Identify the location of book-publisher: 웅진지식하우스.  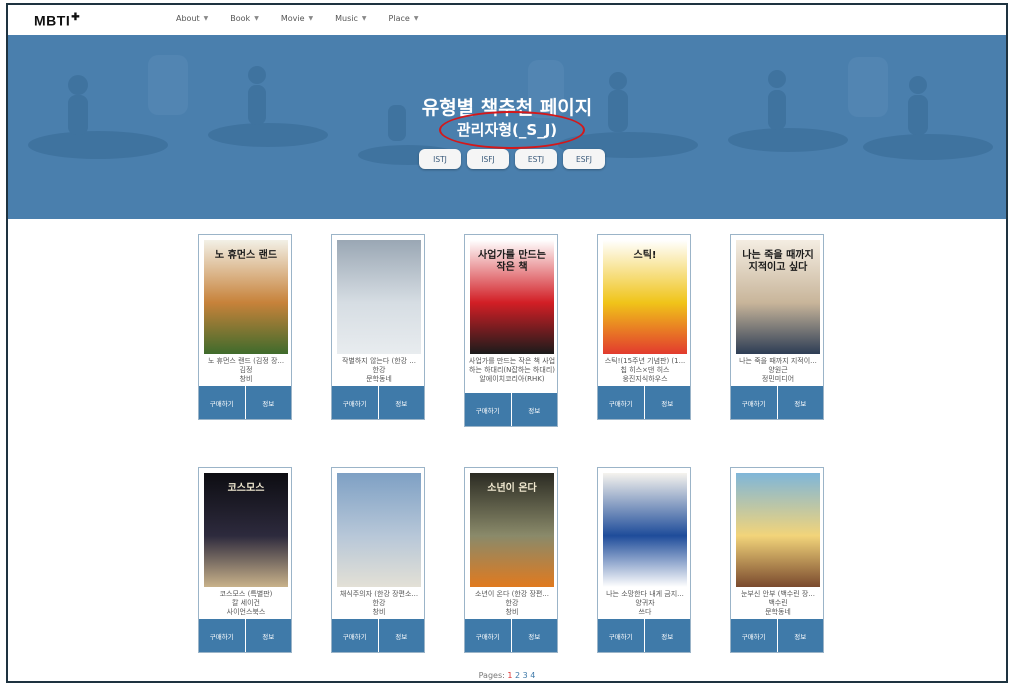
(645, 379).